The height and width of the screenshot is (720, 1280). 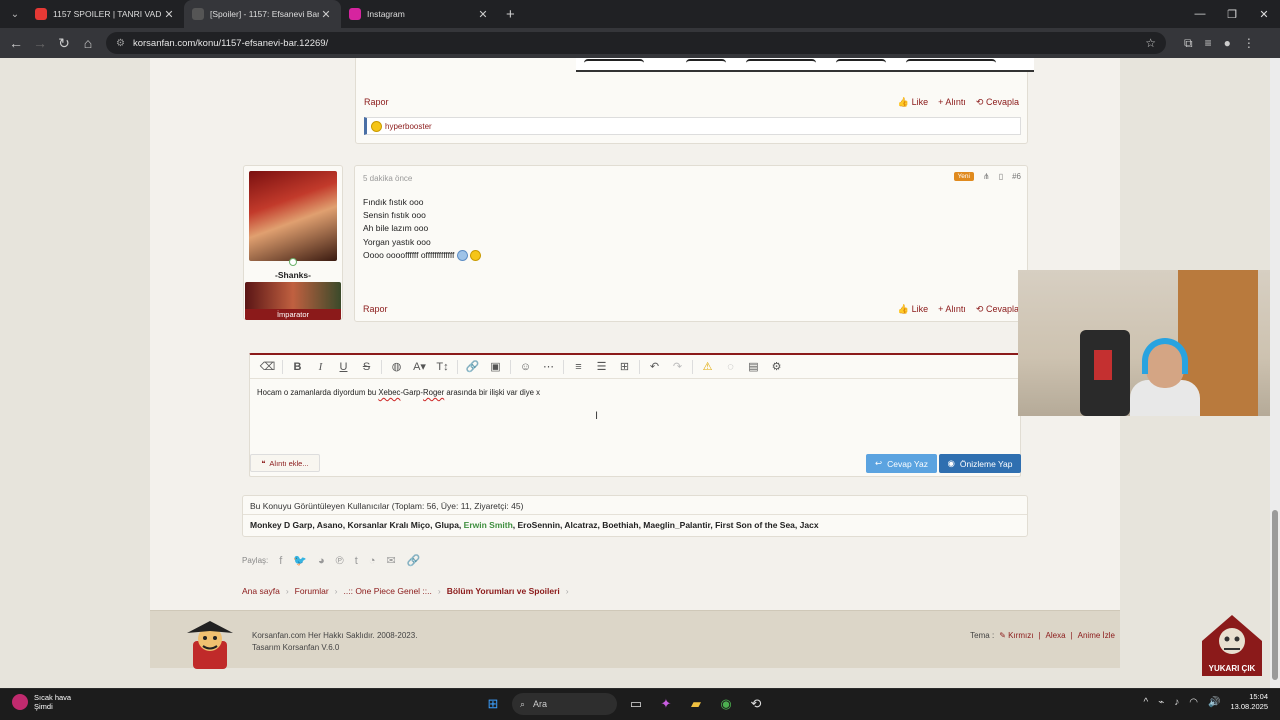 What do you see at coordinates (1232, 645) in the screenshot?
I see `scroll-top-button: YUKARI ÇIK` at bounding box center [1232, 645].